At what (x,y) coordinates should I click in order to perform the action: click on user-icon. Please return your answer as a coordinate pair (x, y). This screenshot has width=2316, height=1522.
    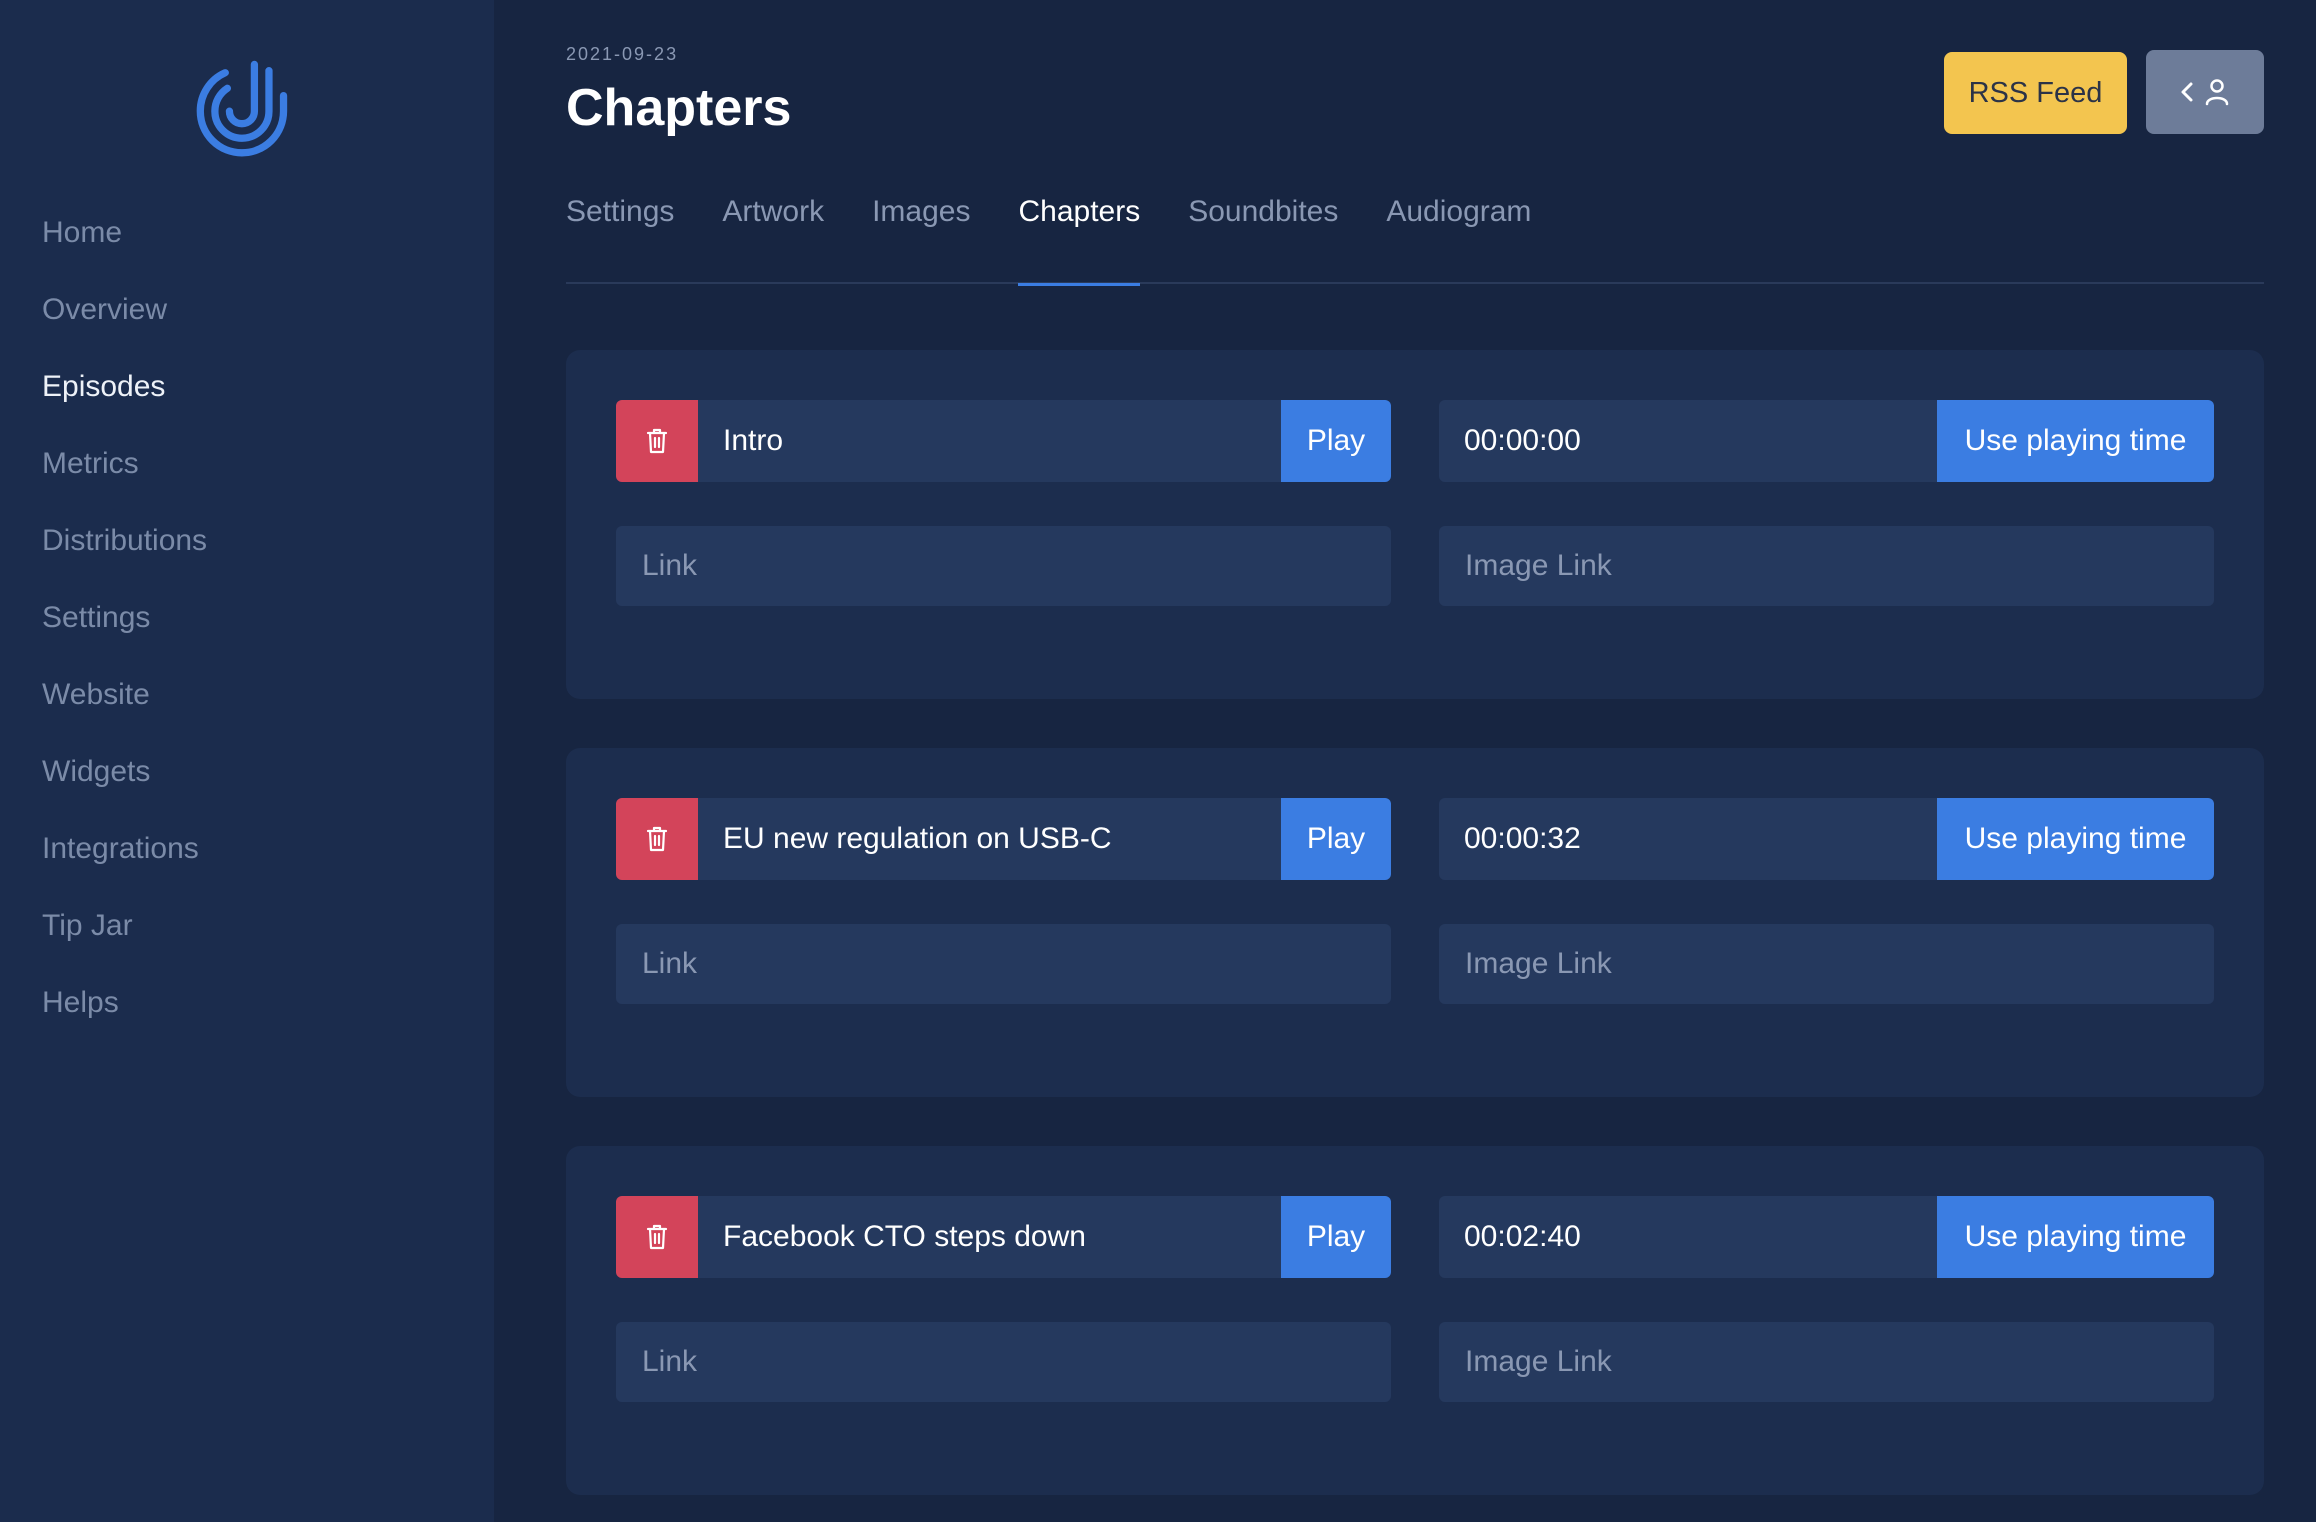
    Looking at the image, I should click on (2217, 92).